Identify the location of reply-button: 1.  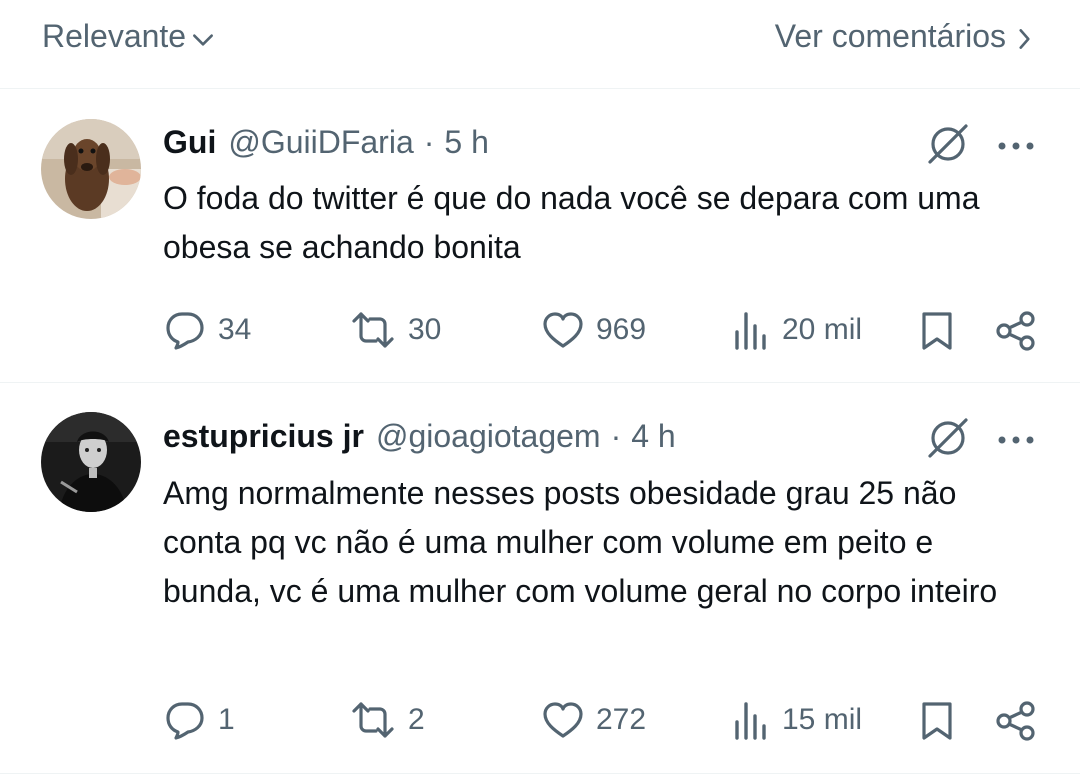
(199, 720).